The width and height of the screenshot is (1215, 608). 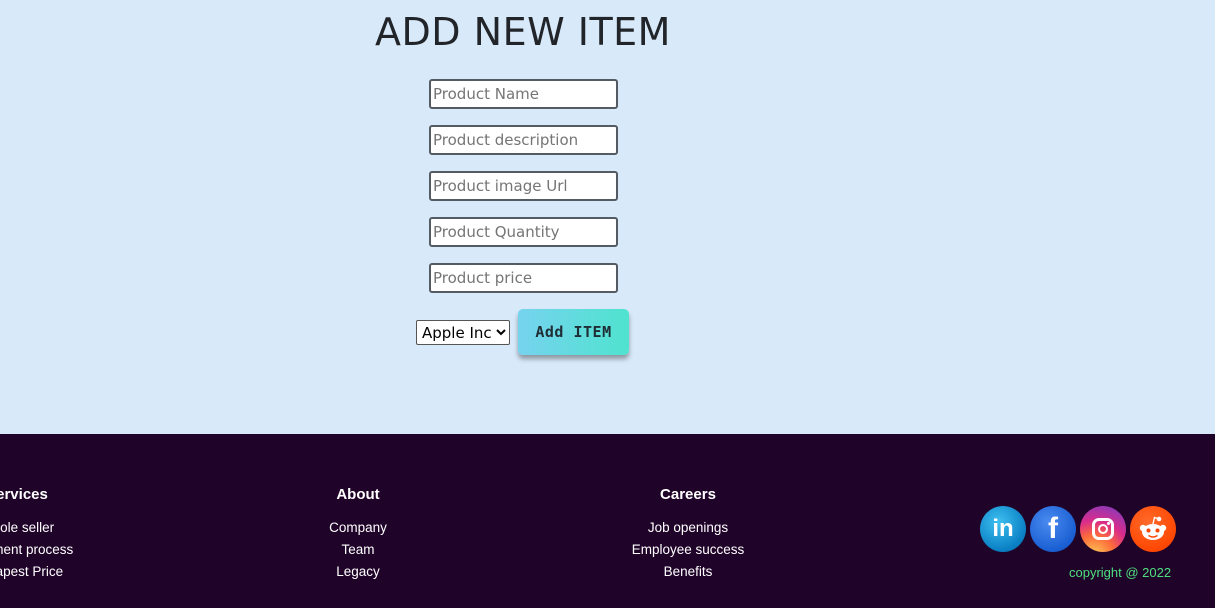 I want to click on product-description-input, so click(x=523, y=140).